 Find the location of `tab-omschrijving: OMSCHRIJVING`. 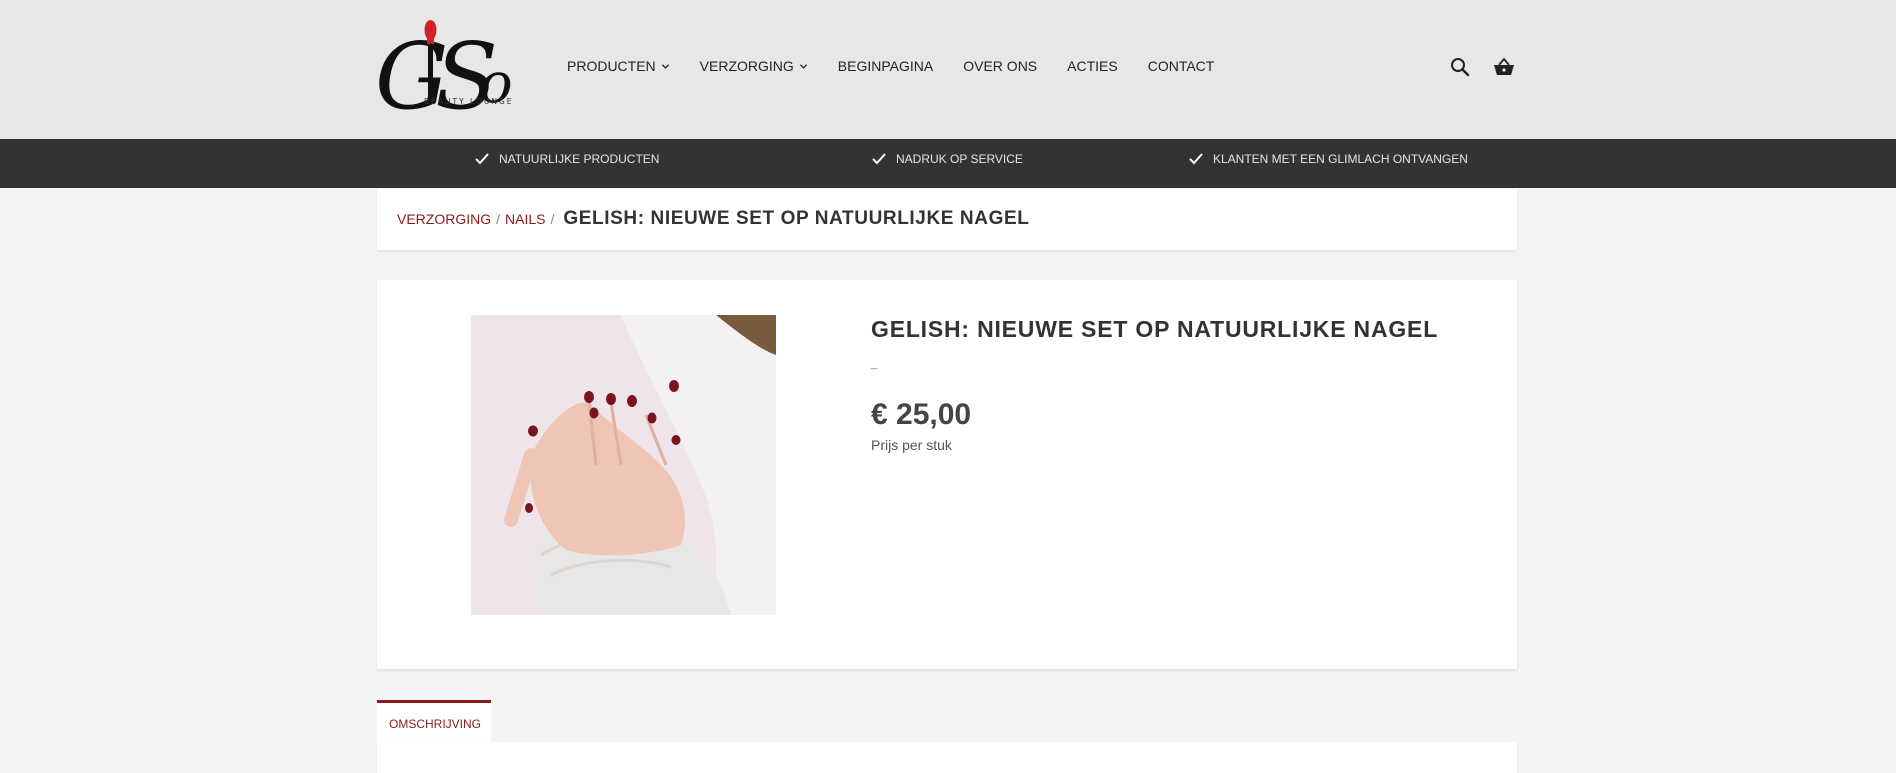

tab-omschrijving: OMSCHRIJVING is located at coordinates (434, 721).